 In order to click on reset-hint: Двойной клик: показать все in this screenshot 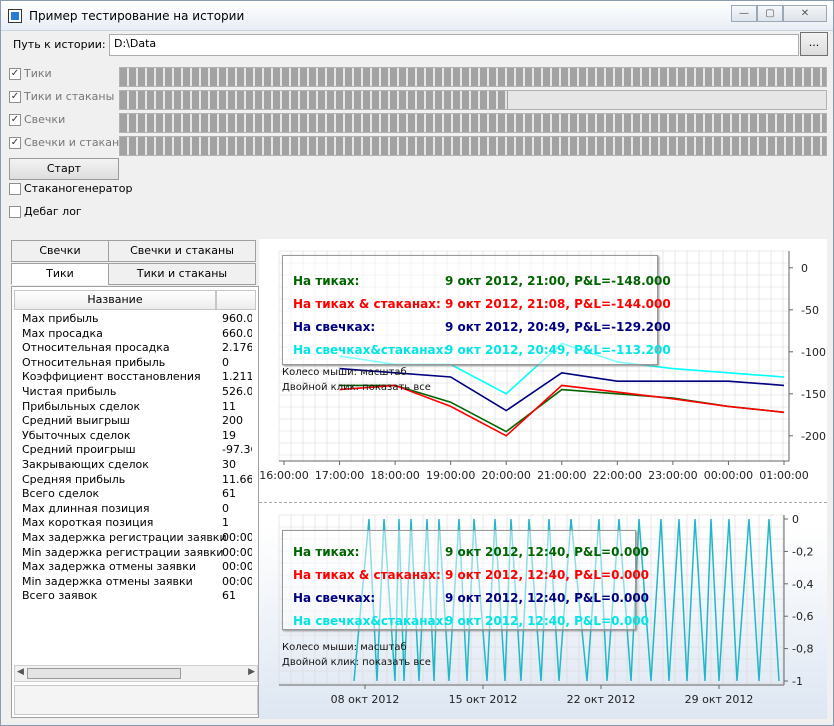, I will do `click(356, 387)`.